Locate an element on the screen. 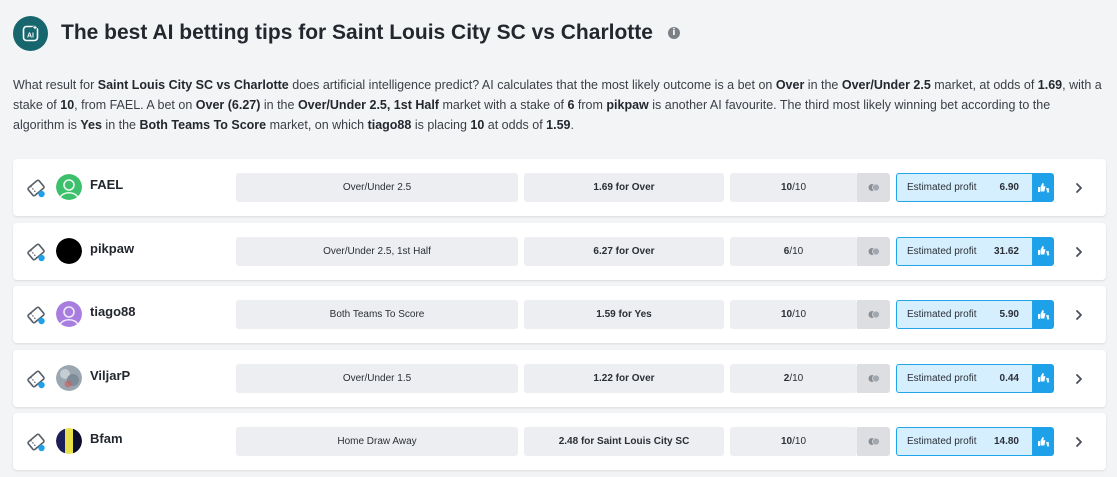 Image resolution: width=1117 pixels, height=477 pixels. tipster-name: pikpaw is located at coordinates (112, 248).